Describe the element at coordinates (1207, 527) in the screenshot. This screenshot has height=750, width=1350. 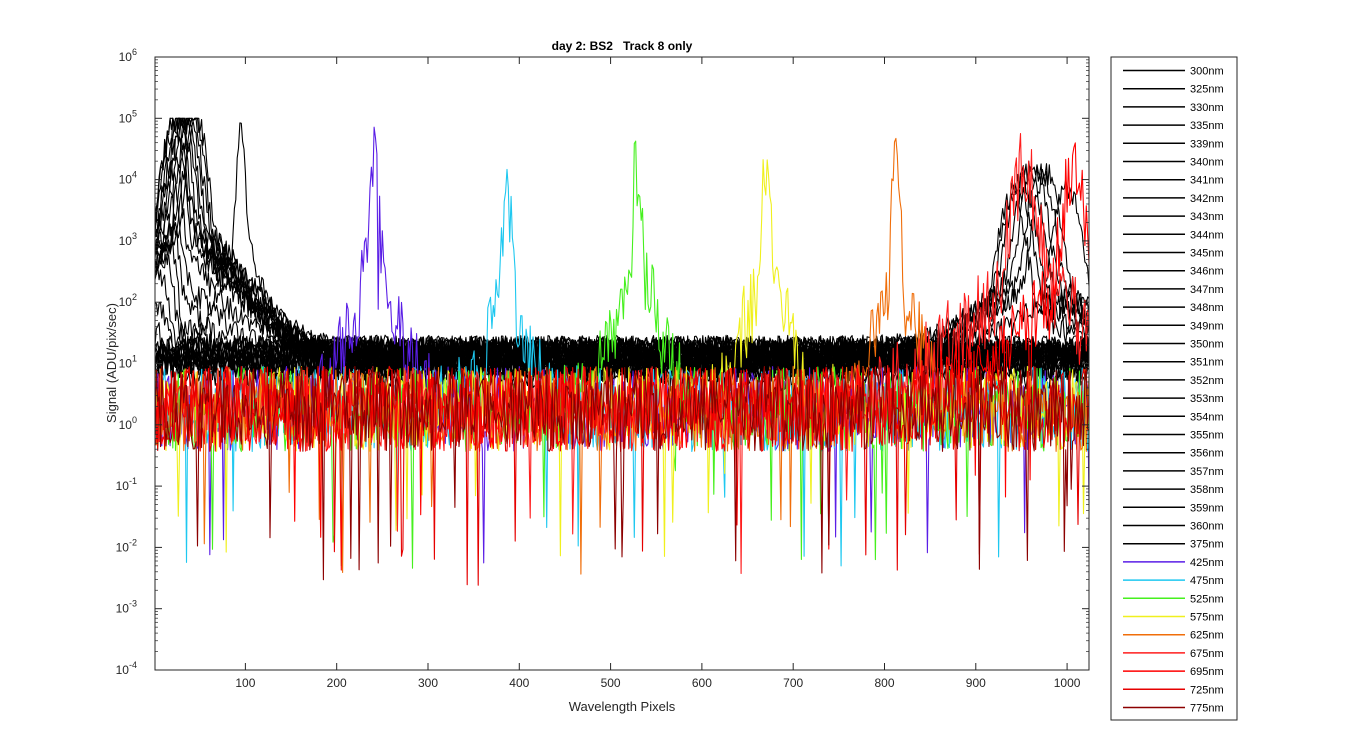
I see `legend-label: 360nm` at that location.